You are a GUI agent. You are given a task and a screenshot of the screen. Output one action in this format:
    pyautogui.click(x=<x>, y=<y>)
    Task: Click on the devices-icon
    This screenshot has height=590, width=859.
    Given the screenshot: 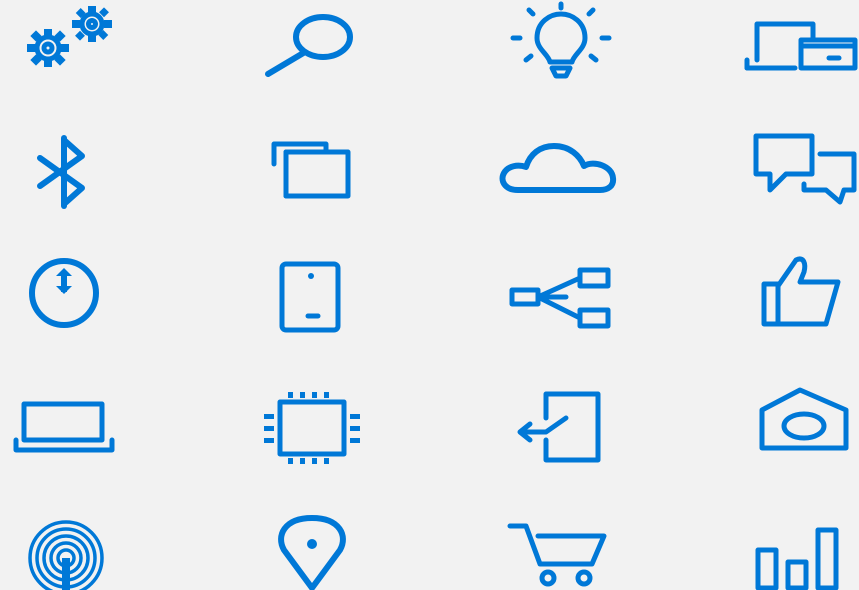 What is the action you would take?
    pyautogui.click(x=801, y=46)
    